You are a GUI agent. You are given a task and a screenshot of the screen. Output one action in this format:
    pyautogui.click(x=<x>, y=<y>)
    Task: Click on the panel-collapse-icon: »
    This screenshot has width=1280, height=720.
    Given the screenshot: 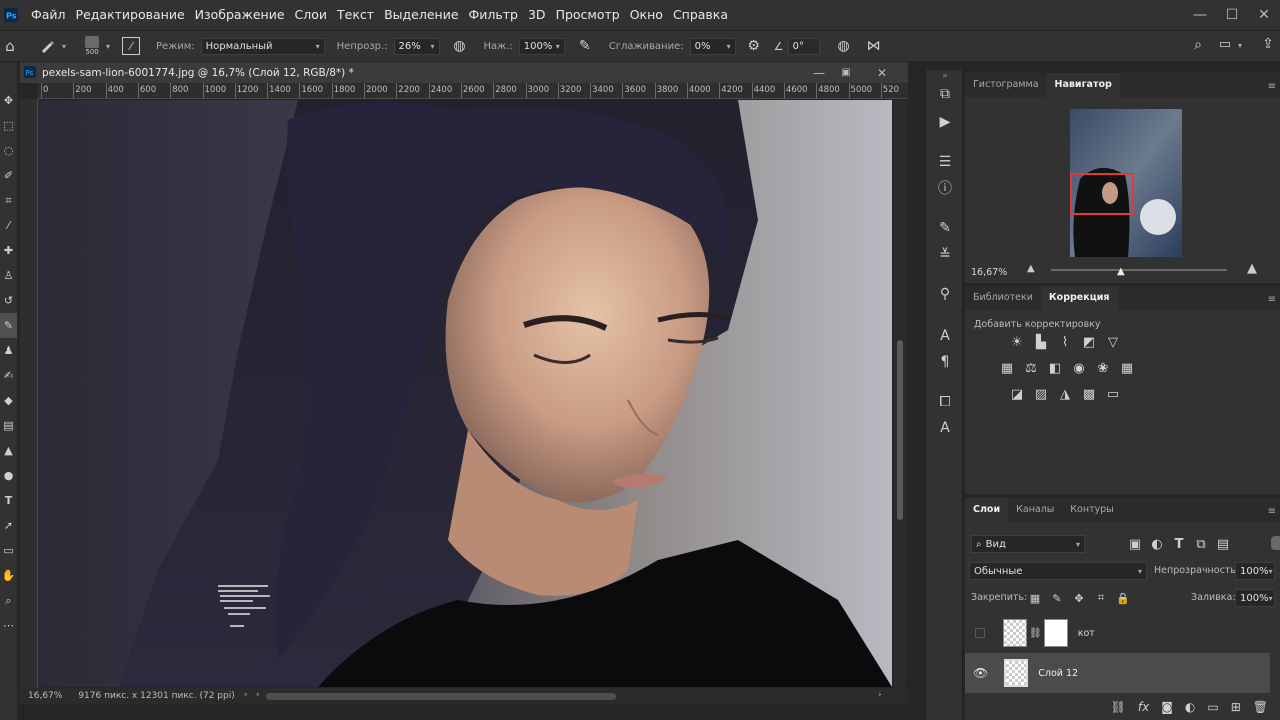 What is the action you would take?
    pyautogui.click(x=945, y=76)
    